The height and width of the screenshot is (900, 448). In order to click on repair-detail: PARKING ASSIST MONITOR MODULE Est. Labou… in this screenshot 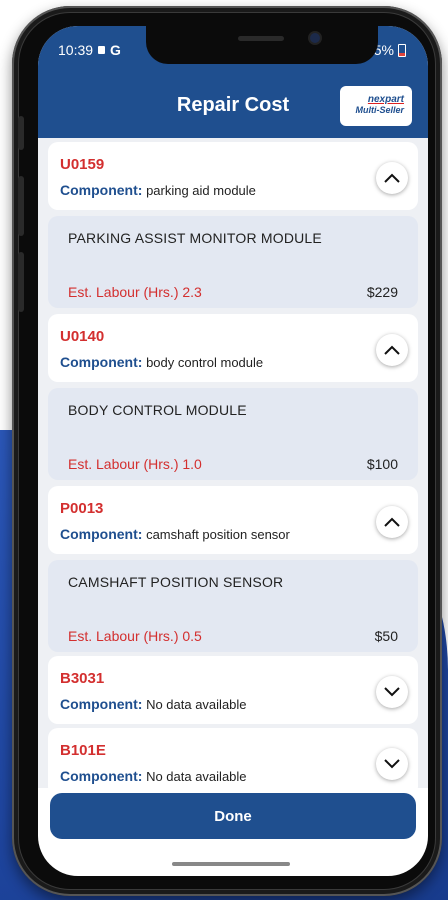, I will do `click(233, 262)`.